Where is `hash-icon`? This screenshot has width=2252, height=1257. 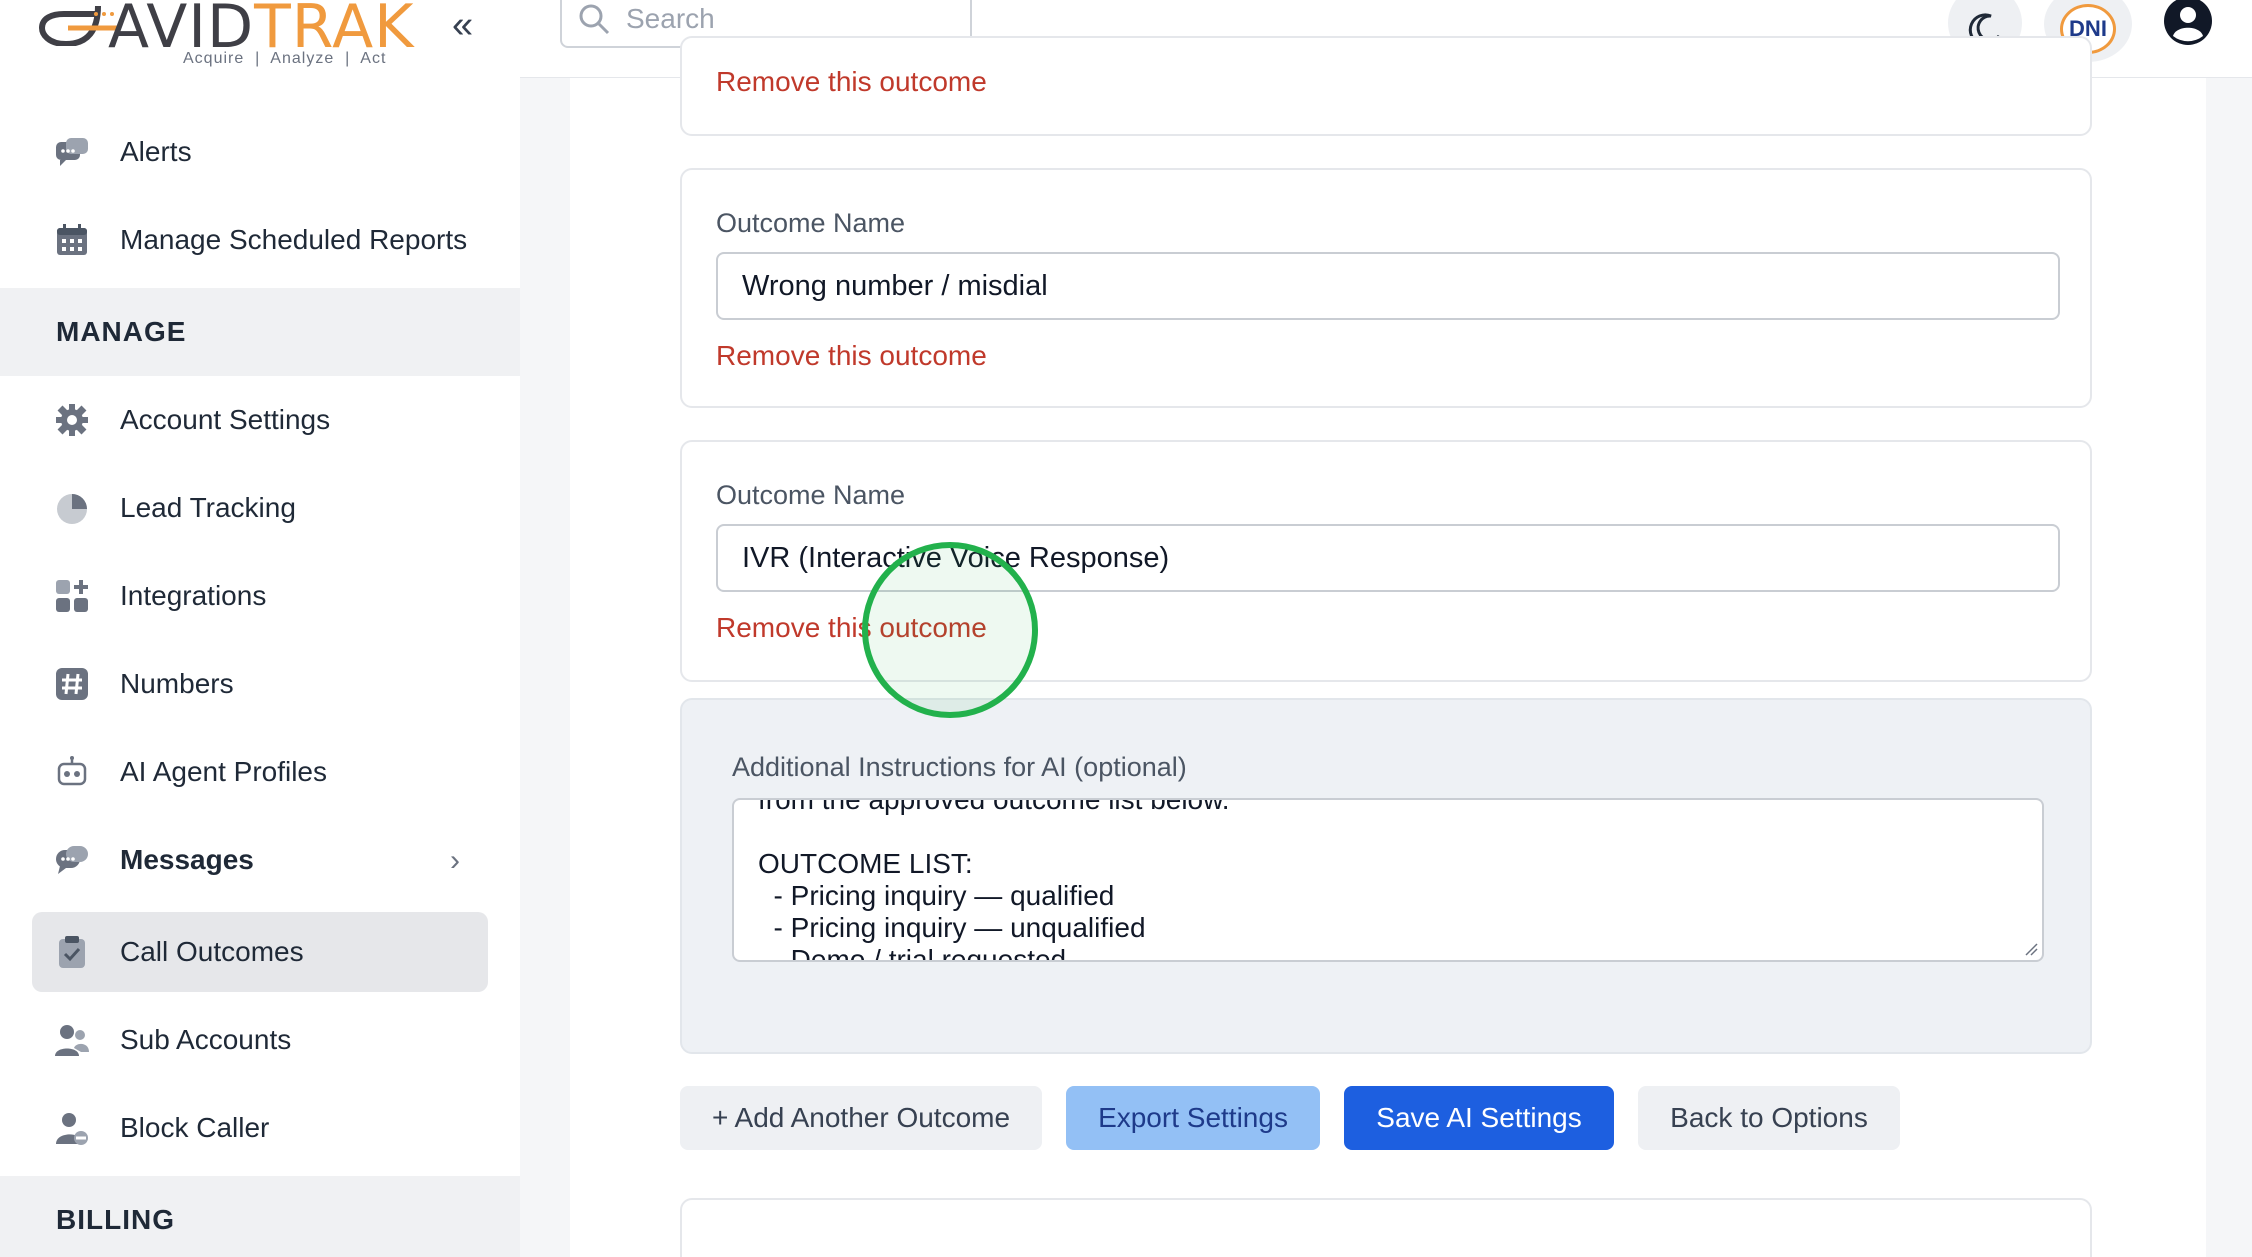 hash-icon is located at coordinates (72, 684).